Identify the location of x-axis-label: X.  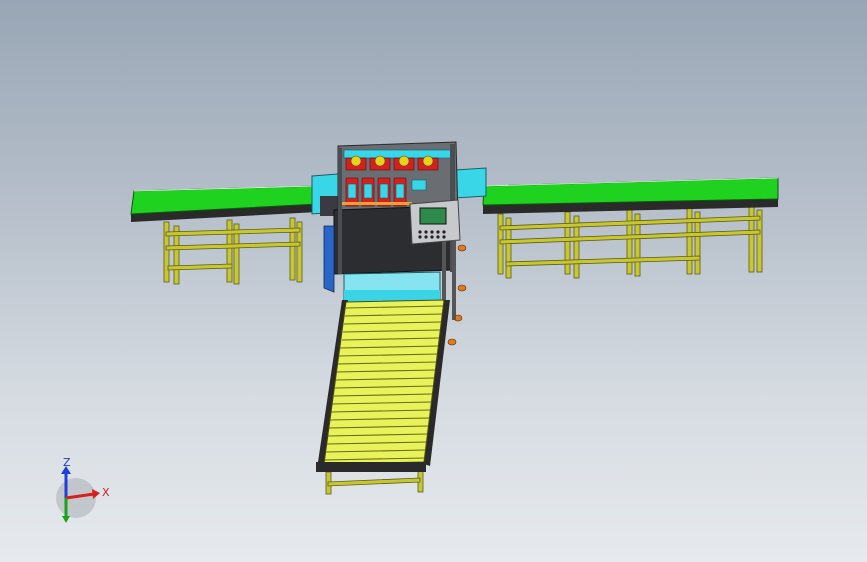
(106, 492).